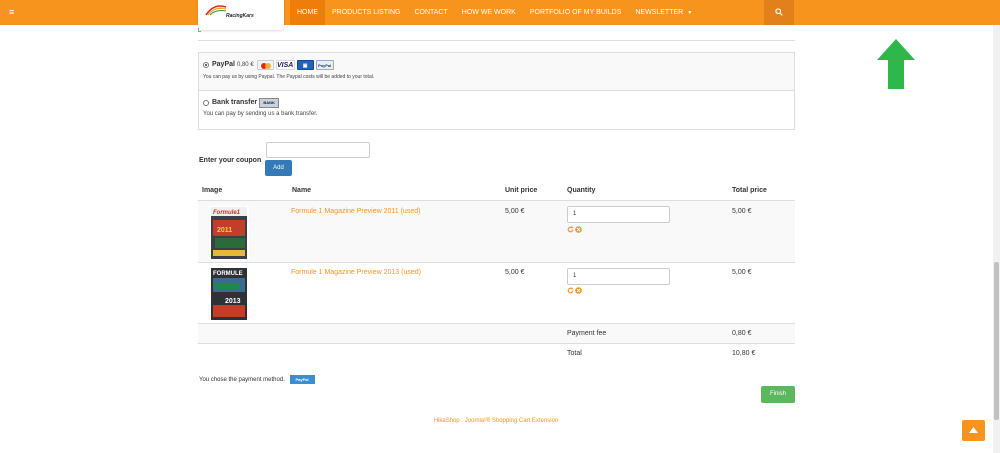 This screenshot has height=453, width=1000. What do you see at coordinates (206, 64) in the screenshot?
I see `paypal-radio` at bounding box center [206, 64].